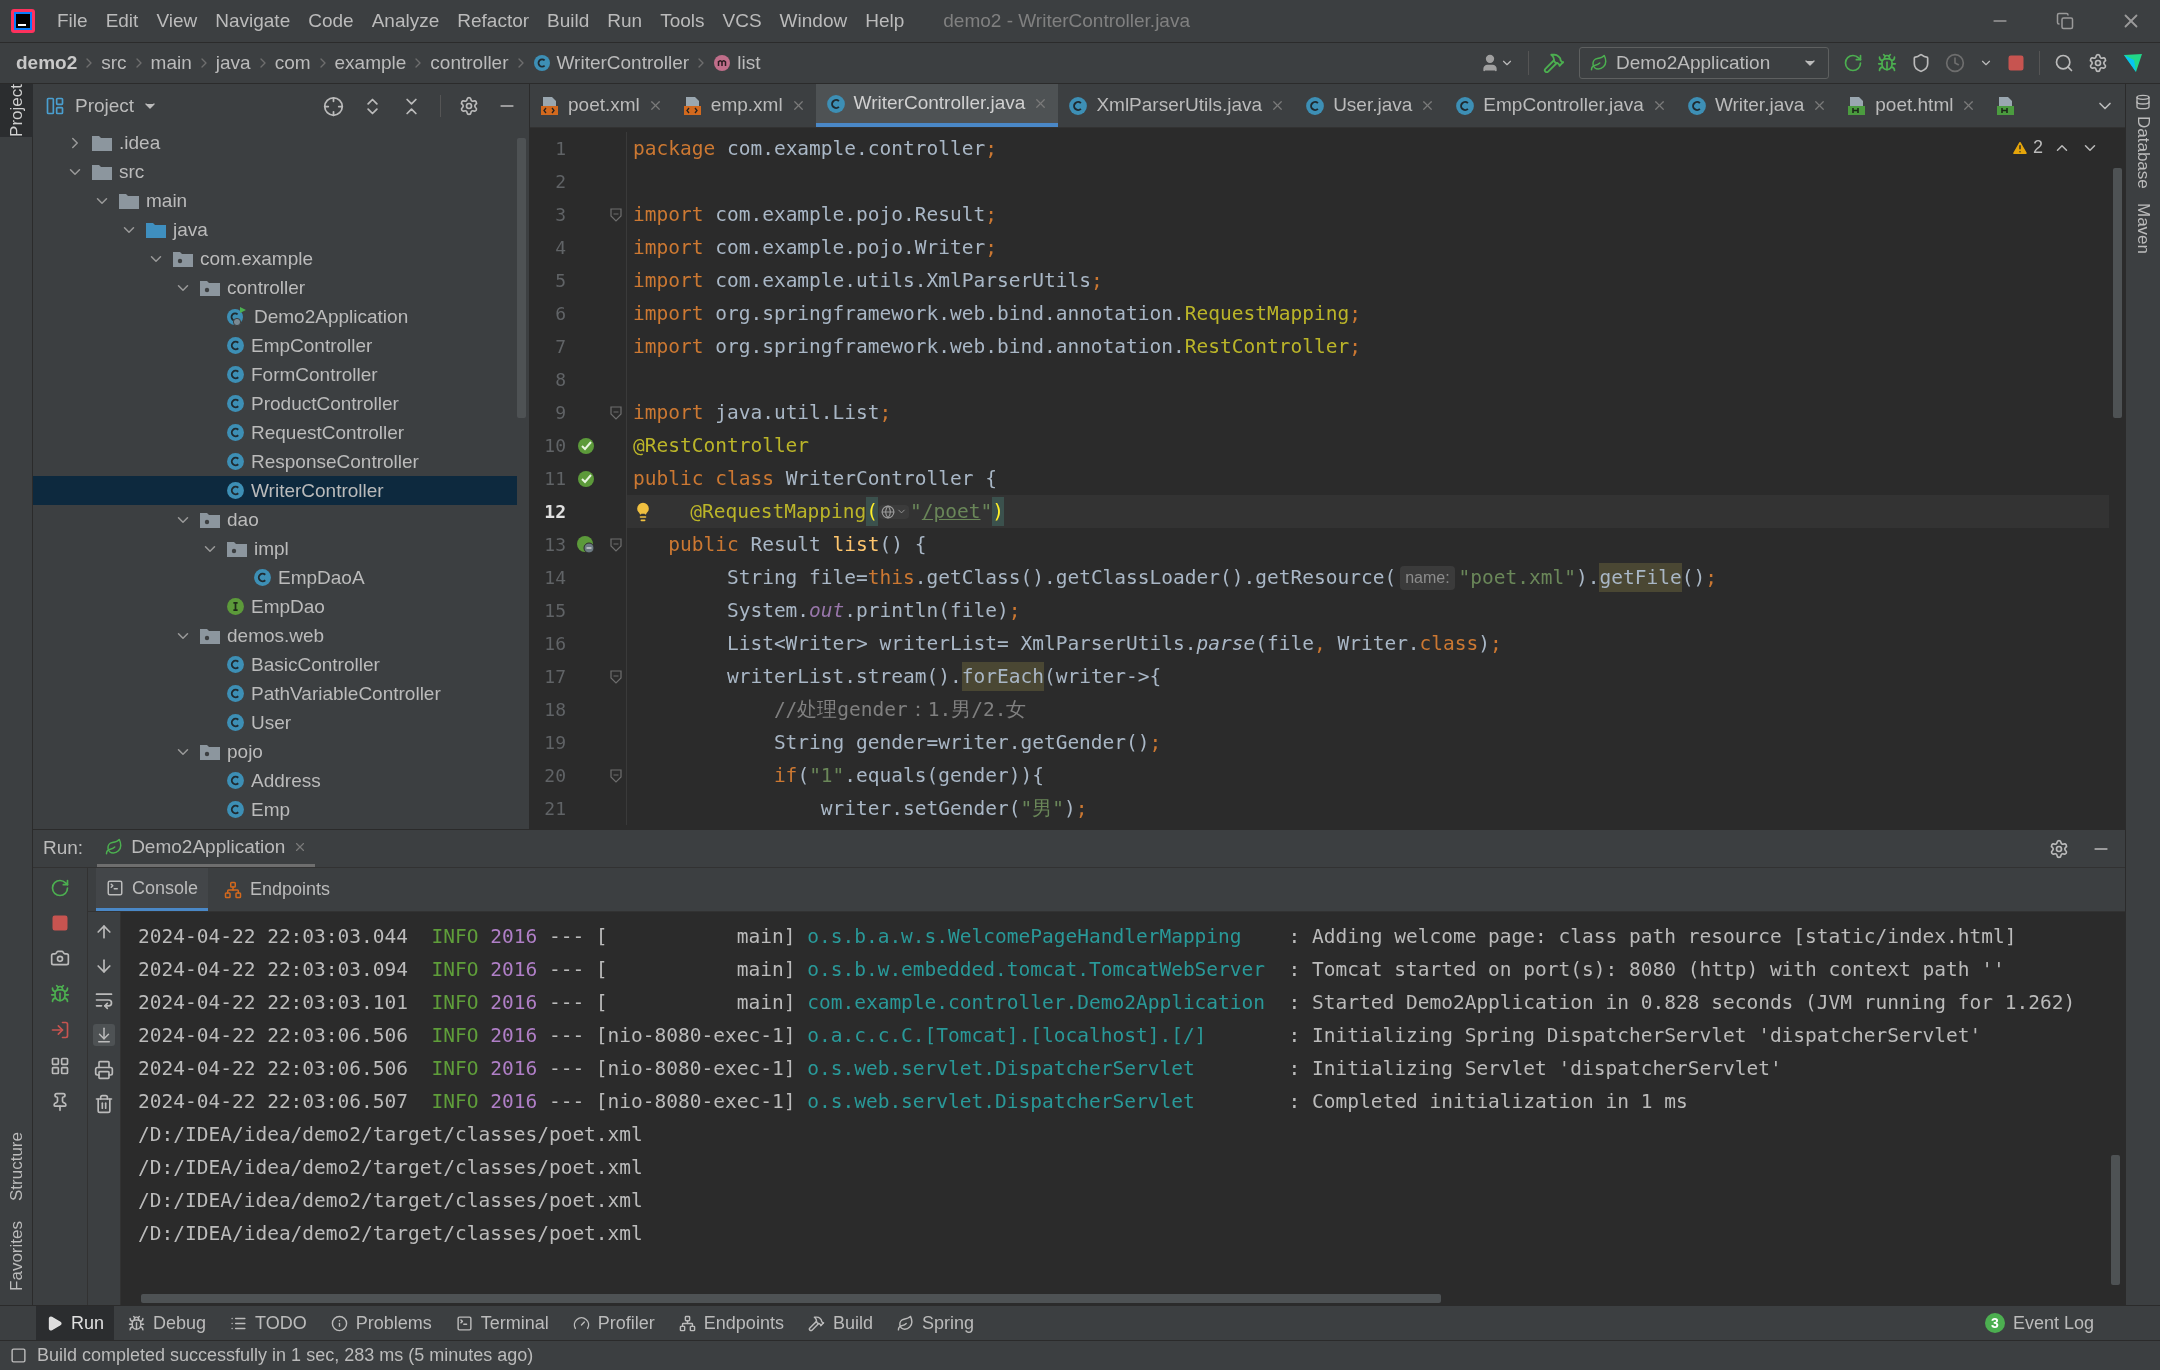 This screenshot has height=1370, width=2160. Describe the element at coordinates (277, 889) in the screenshot. I see `console-tab: Endpoints` at that location.